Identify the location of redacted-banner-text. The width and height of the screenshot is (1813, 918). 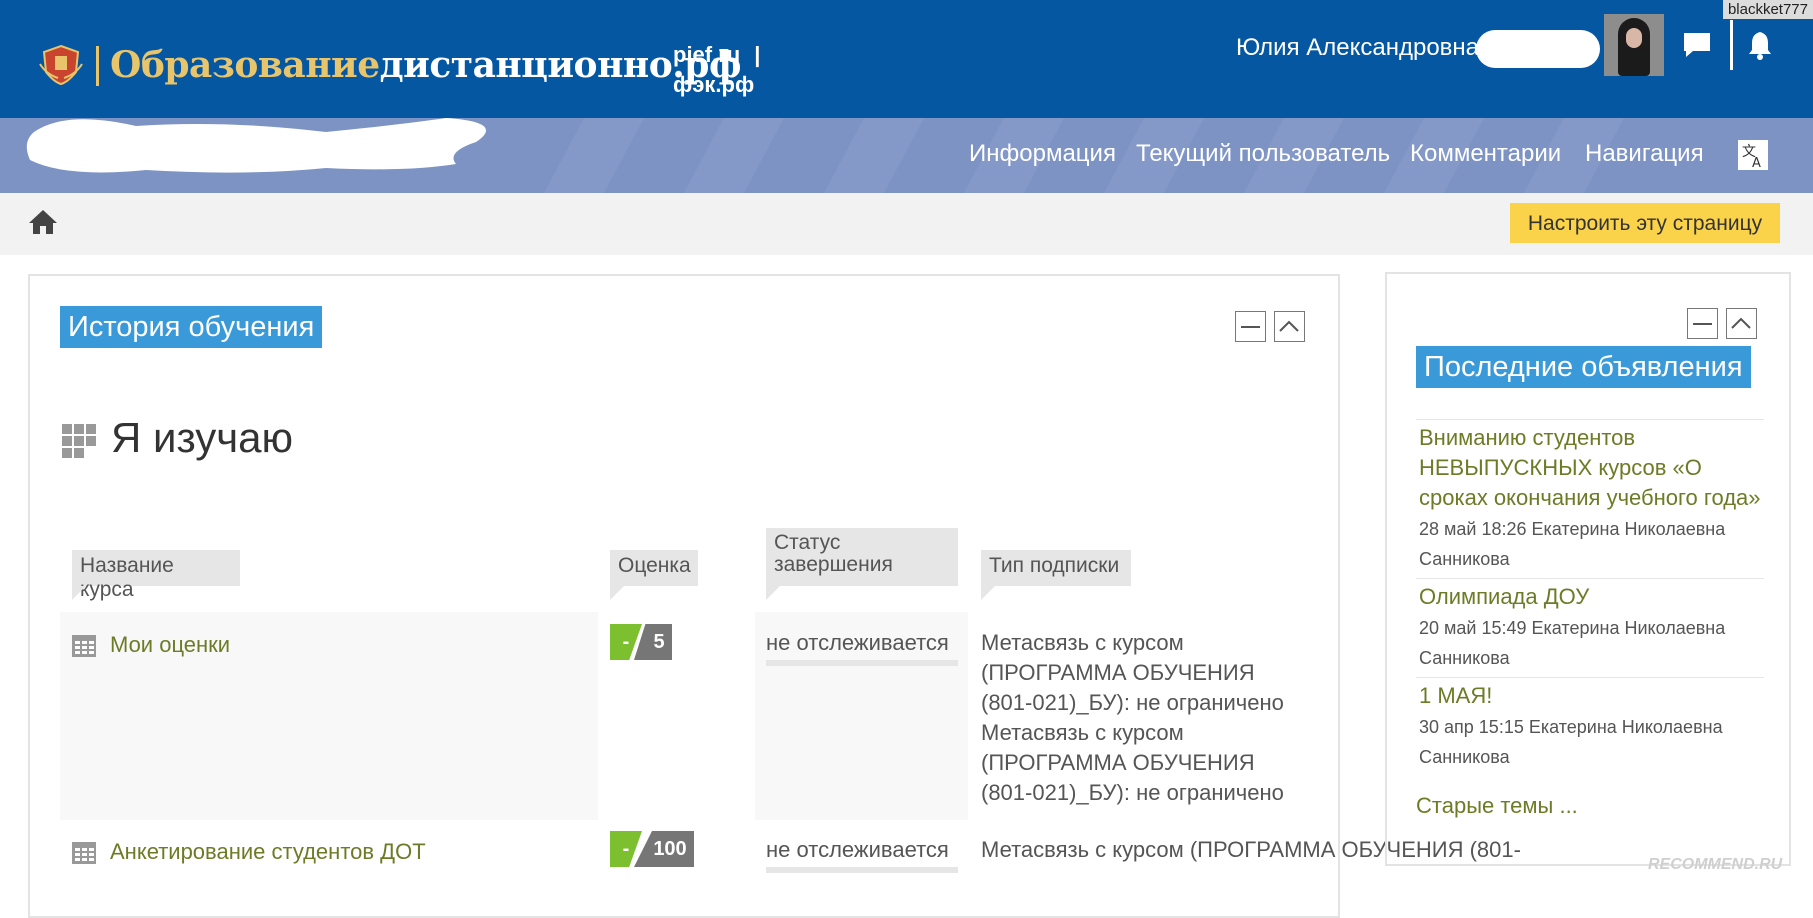
(256, 145).